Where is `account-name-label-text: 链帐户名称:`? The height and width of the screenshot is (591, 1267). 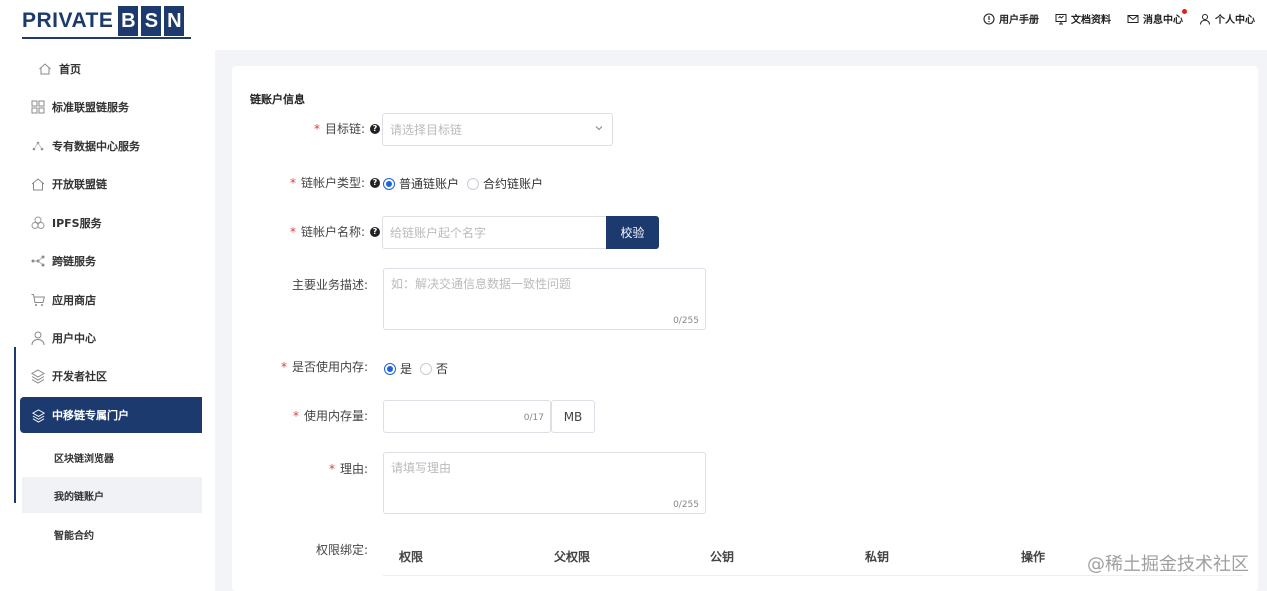 account-name-label-text: 链帐户名称: is located at coordinates (332, 232).